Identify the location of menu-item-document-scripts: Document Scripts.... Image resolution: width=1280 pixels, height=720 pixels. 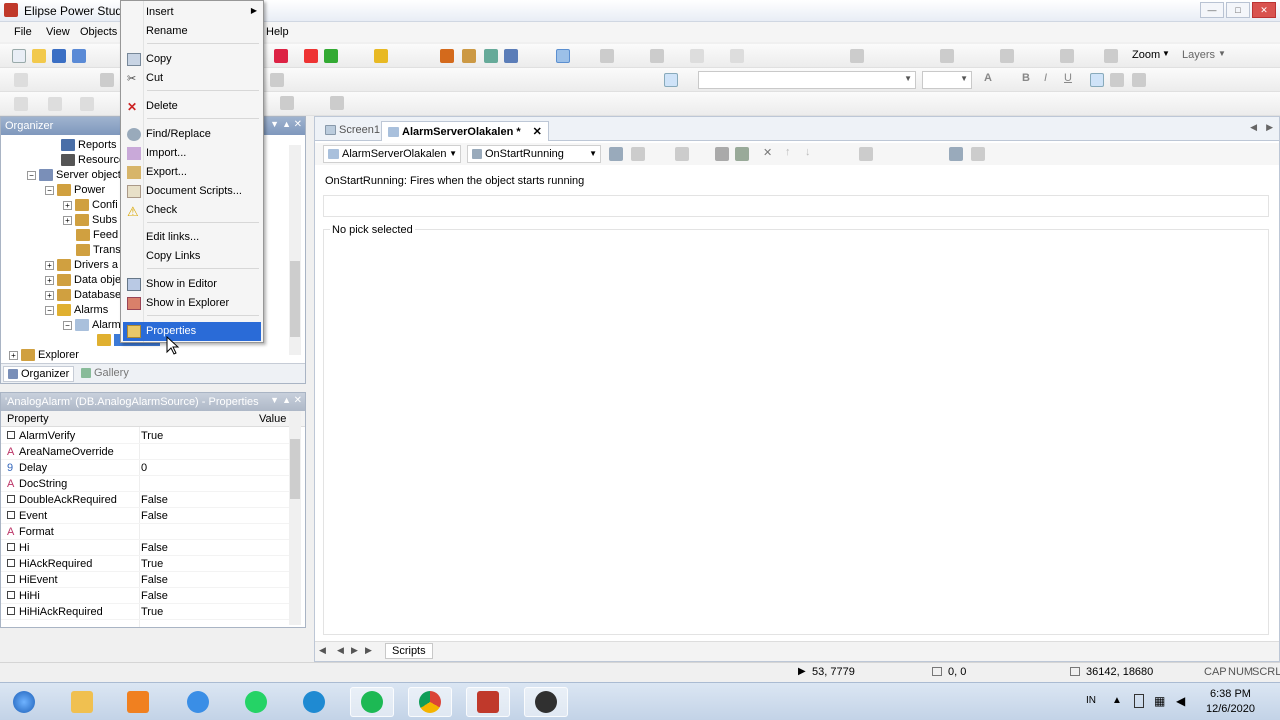
(192, 191).